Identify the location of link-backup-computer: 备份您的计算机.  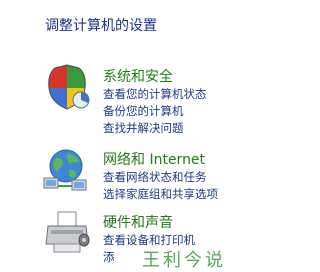
(143, 111).